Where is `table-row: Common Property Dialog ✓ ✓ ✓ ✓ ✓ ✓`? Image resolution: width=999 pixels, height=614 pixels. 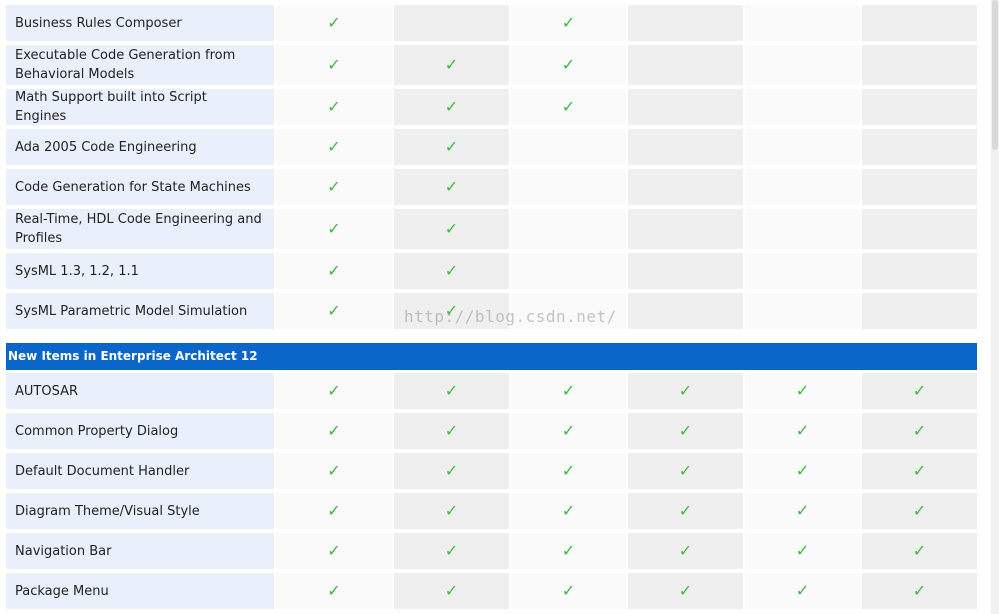
table-row: Common Property Dialog ✓ ✓ ✓ ✓ ✓ ✓ is located at coordinates (491, 432).